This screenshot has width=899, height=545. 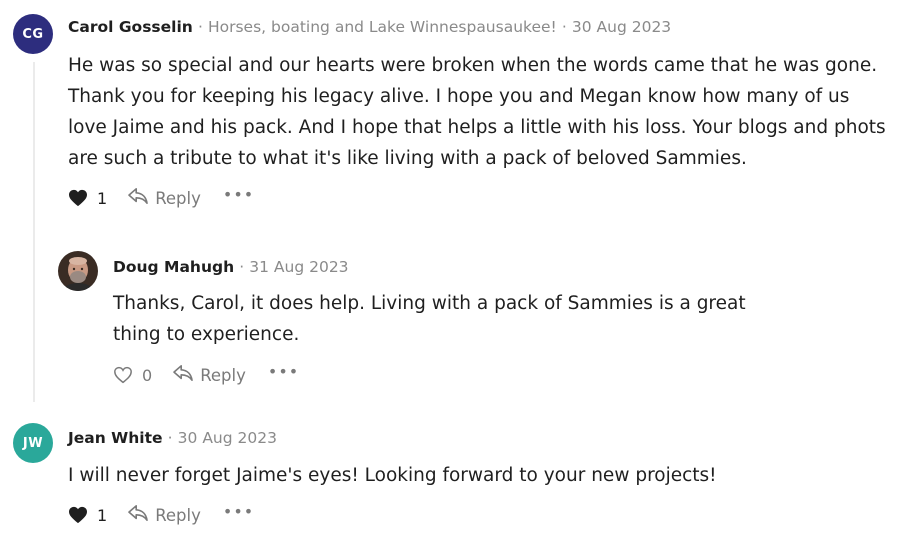 What do you see at coordinates (34, 232) in the screenshot?
I see `thread-line` at bounding box center [34, 232].